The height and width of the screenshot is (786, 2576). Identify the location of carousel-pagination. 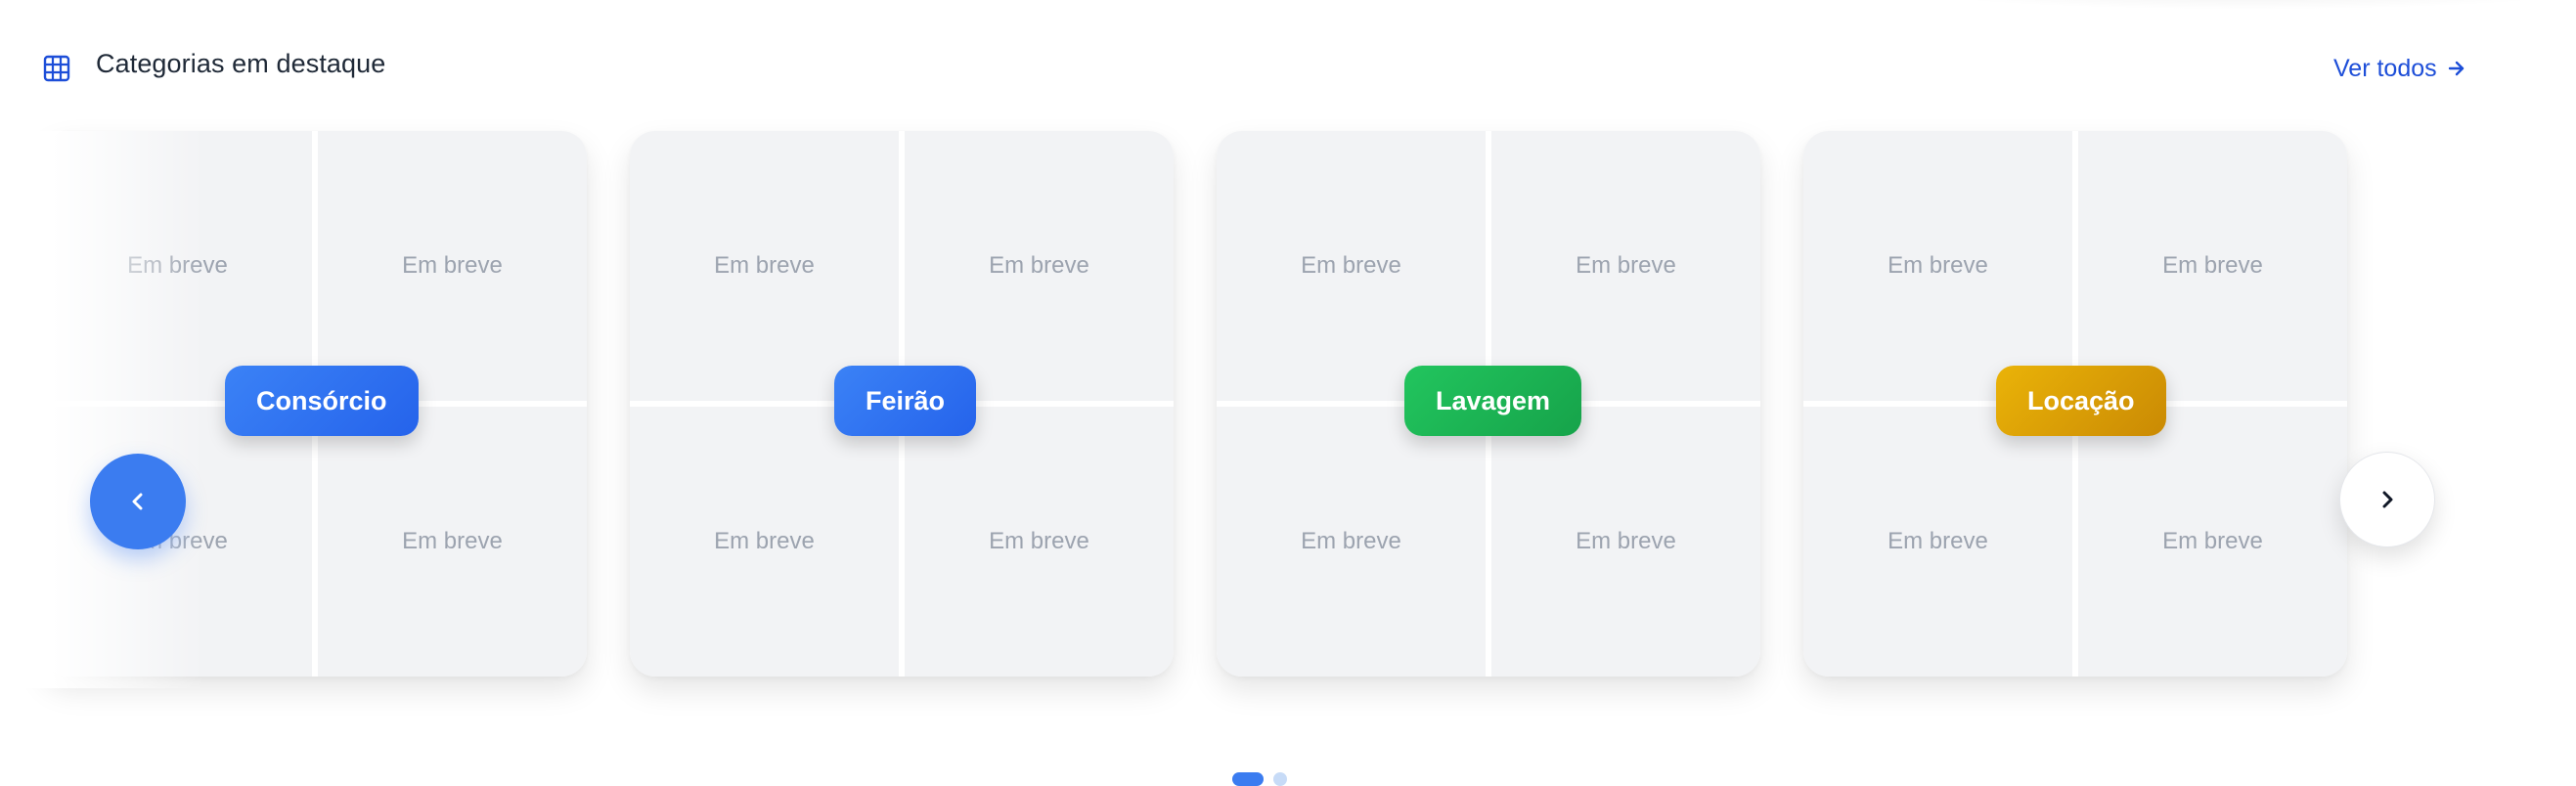
(1259, 779).